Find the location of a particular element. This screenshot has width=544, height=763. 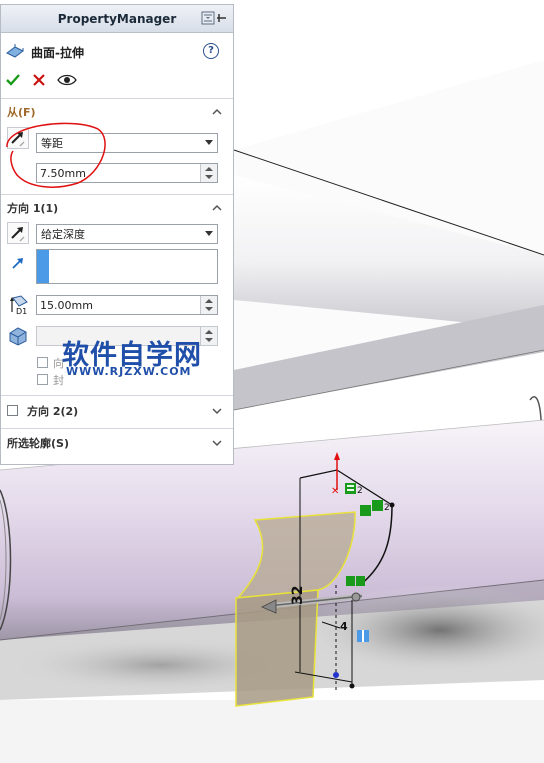

feature-header: 曲面-拉伸 ? is located at coordinates (117, 52).